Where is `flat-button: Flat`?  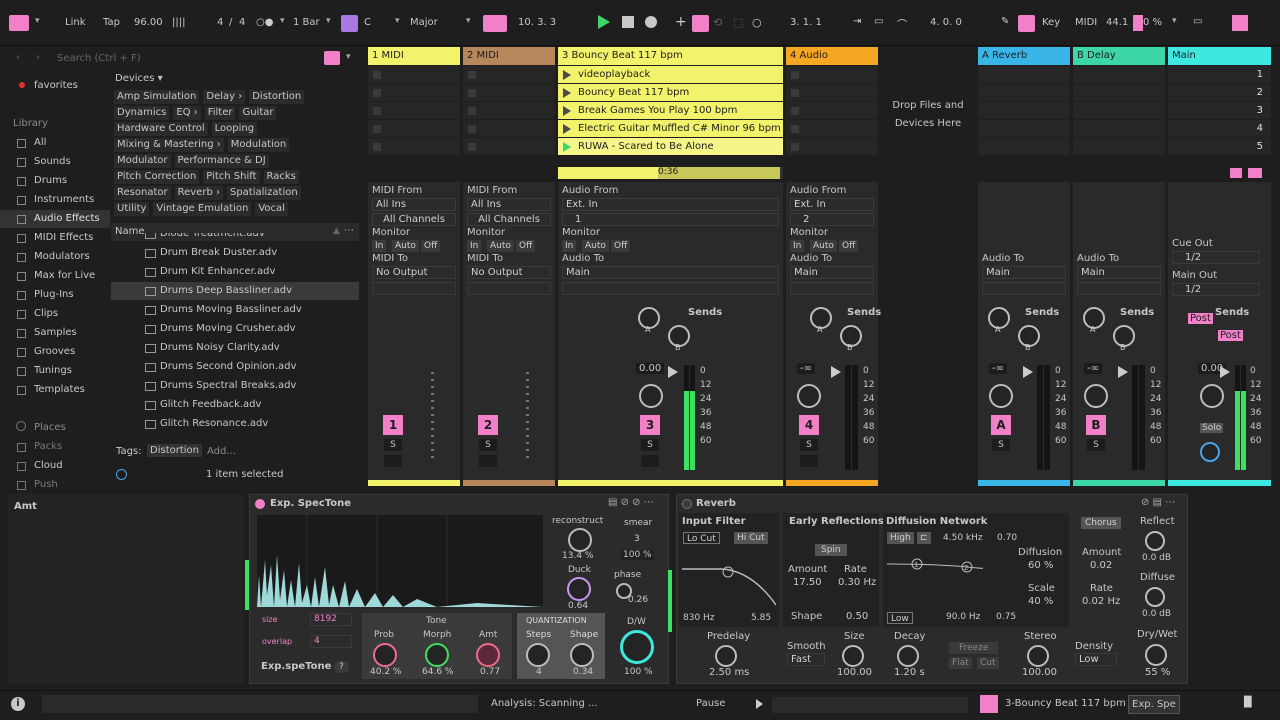 flat-button: Flat is located at coordinates (960, 663).